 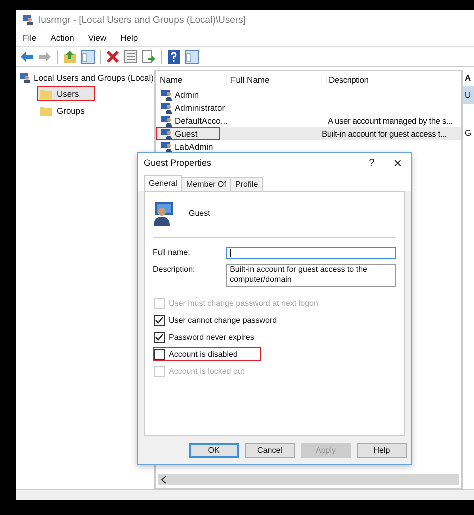 I want to click on dialog-button: Help, so click(x=382, y=450).